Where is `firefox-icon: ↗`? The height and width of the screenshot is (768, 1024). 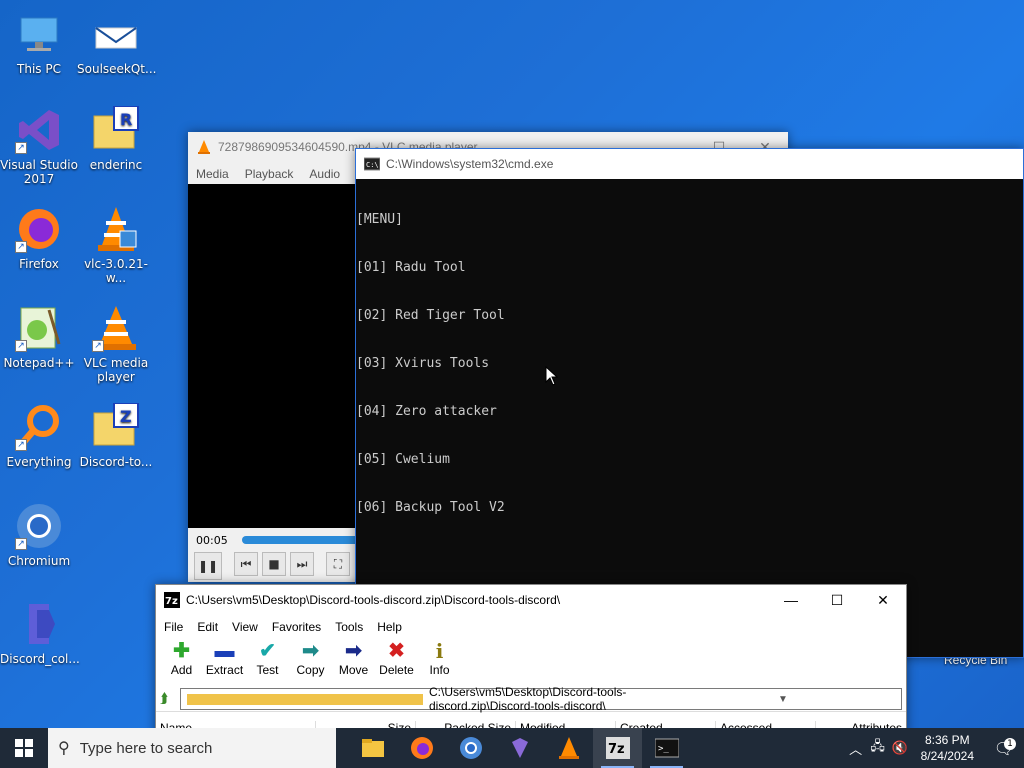 firefox-icon: ↗ is located at coordinates (39, 229).